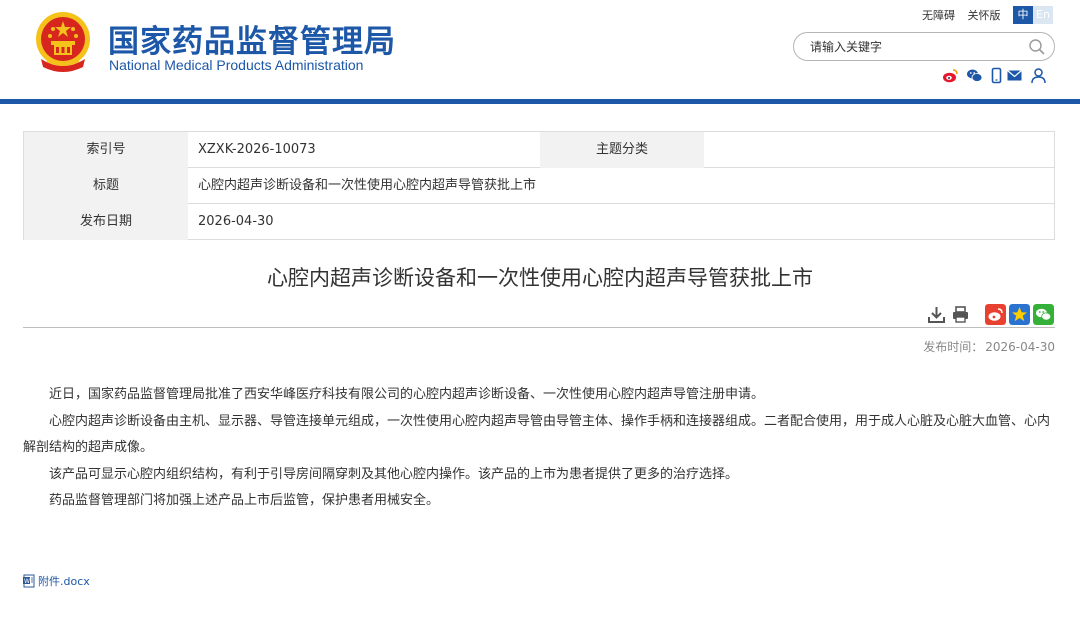 This screenshot has width=1080, height=627. I want to click on publish-time: 发布时间： 2026-04-30, so click(988, 346).